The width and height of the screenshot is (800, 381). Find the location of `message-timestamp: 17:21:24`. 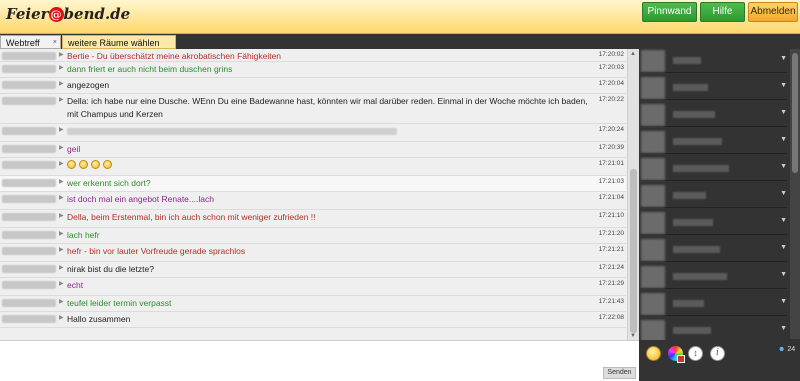

message-timestamp: 17:21:24 is located at coordinates (611, 267).